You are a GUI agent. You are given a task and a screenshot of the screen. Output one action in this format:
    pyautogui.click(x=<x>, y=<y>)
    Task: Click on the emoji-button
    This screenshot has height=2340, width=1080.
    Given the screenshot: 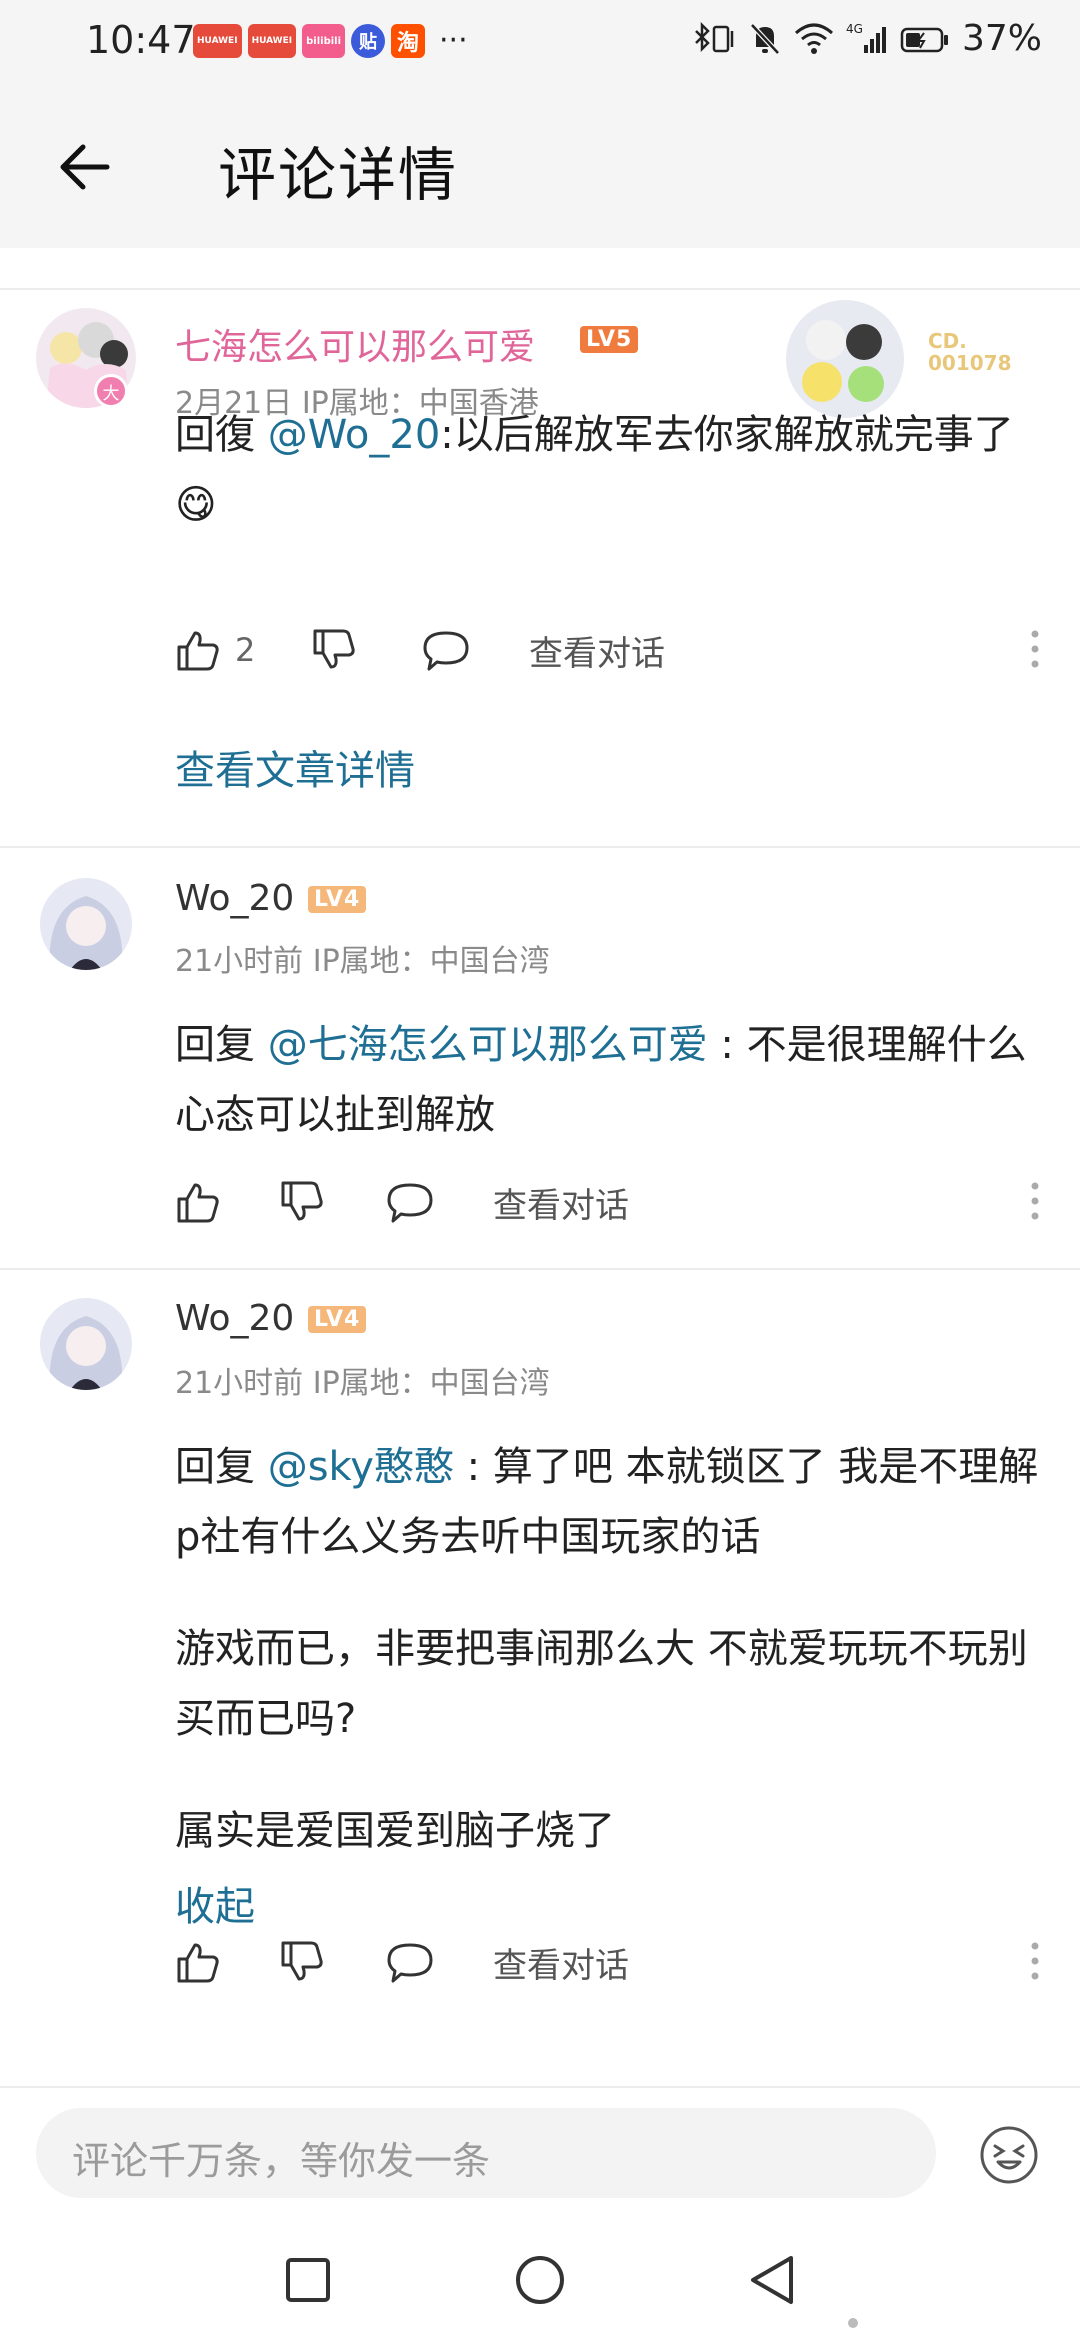 What is the action you would take?
    pyautogui.click(x=1009, y=2155)
    